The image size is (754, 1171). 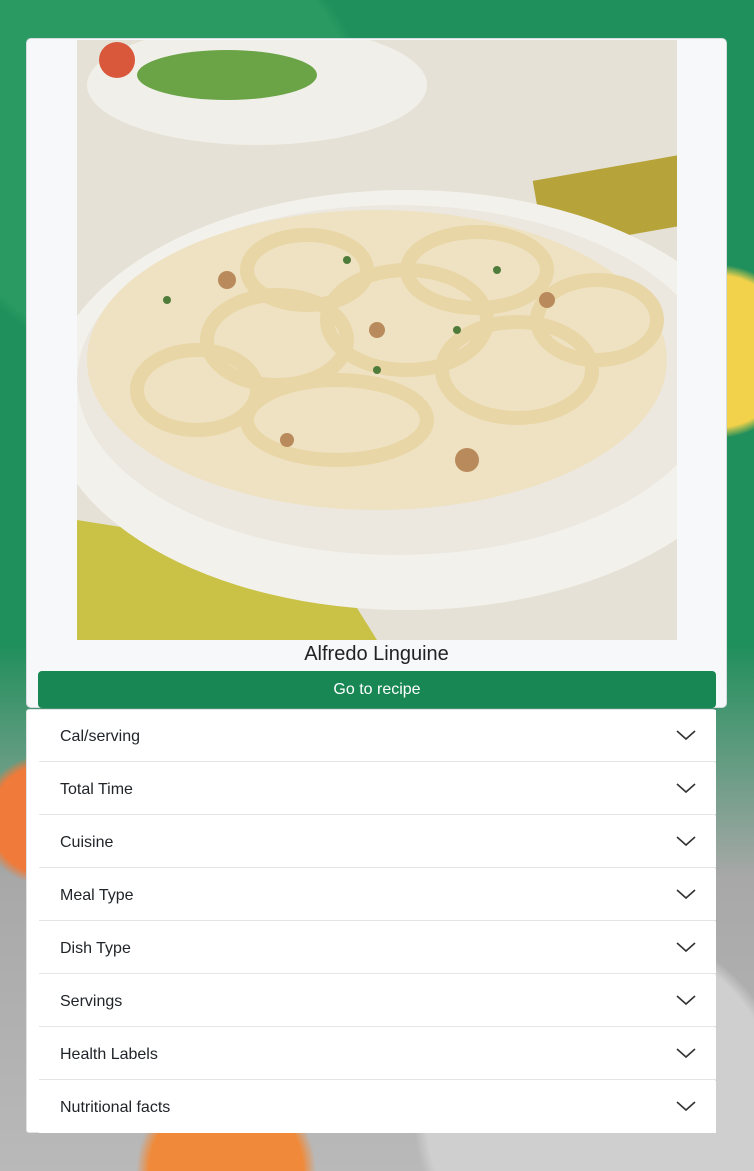 I want to click on accordion-item-label: Nutritional facts, so click(x=115, y=1107).